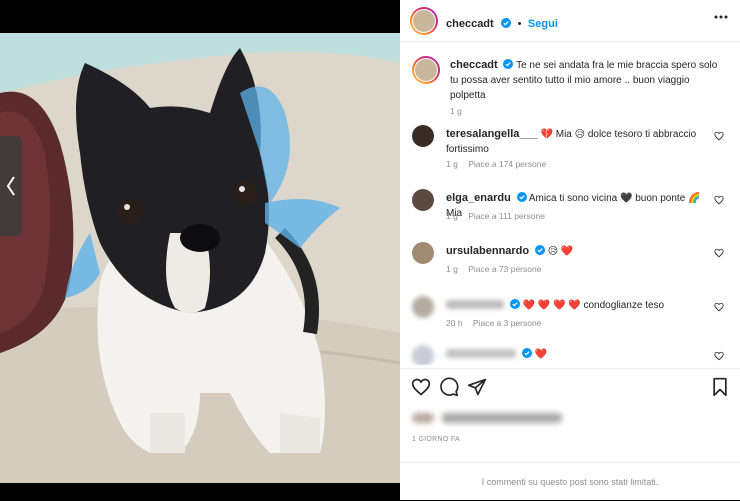 The height and width of the screenshot is (501, 740). Describe the element at coordinates (541, 354) in the screenshot. I see `comment-text: ❤️` at that location.